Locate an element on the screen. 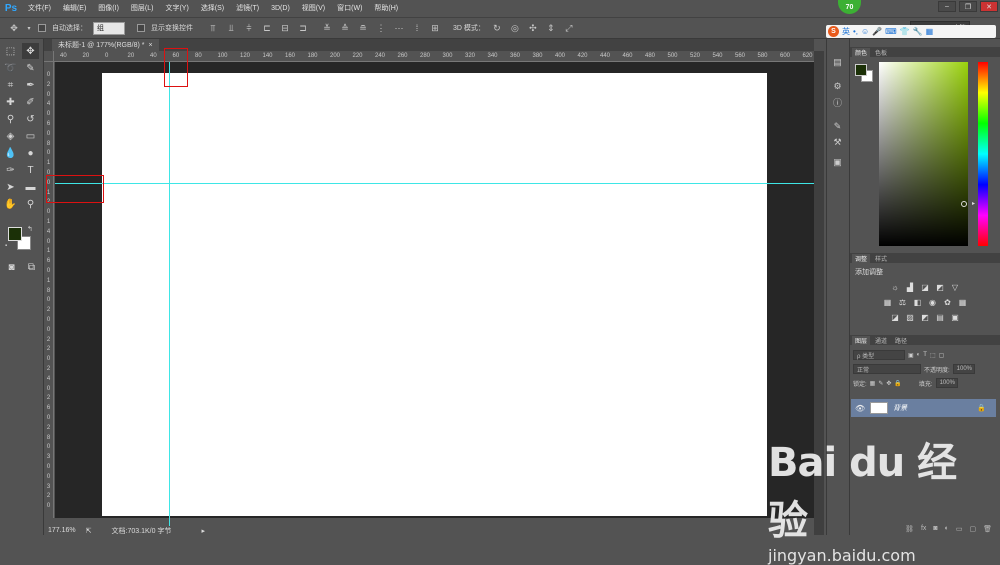 This screenshot has height=565, width=1000. fill-input: 100% is located at coordinates (946, 383).